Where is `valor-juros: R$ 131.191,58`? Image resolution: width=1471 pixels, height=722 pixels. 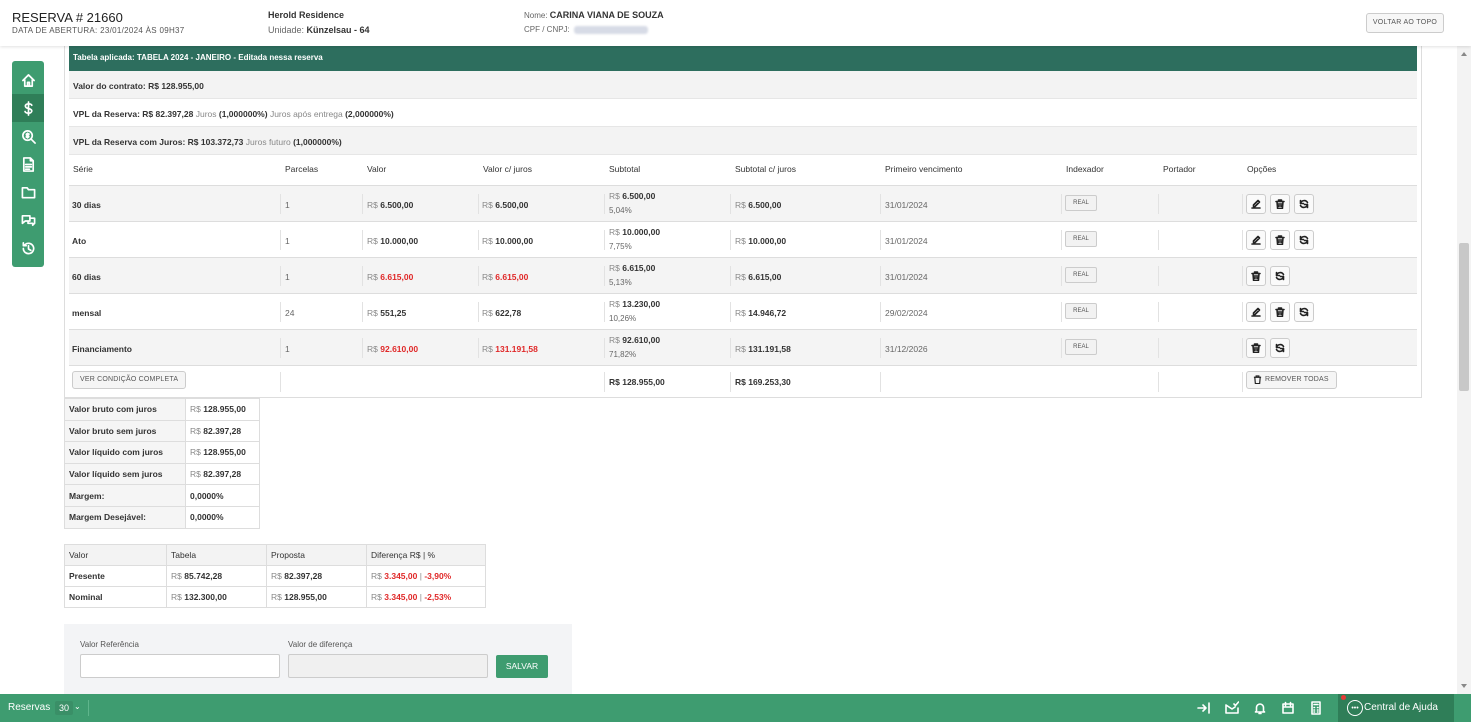
valor-juros: R$ 131.191,58 is located at coordinates (510, 349).